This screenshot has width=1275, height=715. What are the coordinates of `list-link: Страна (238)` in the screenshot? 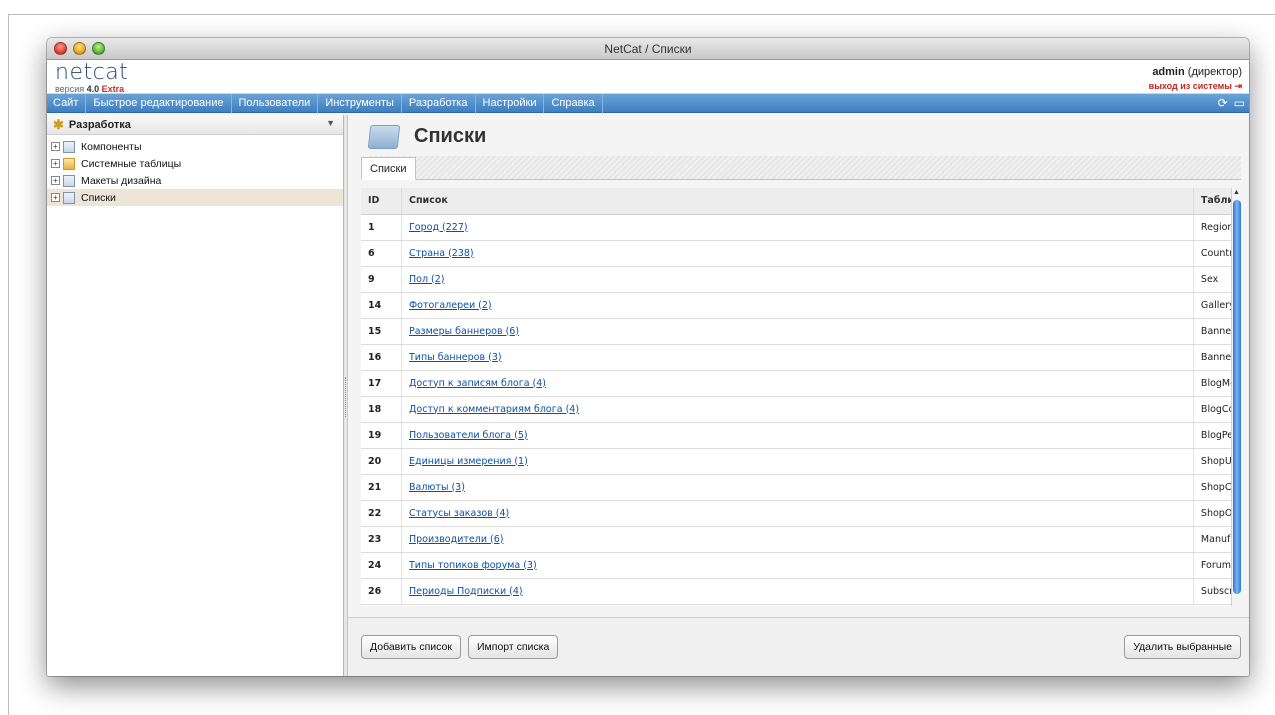 It's located at (441, 253).